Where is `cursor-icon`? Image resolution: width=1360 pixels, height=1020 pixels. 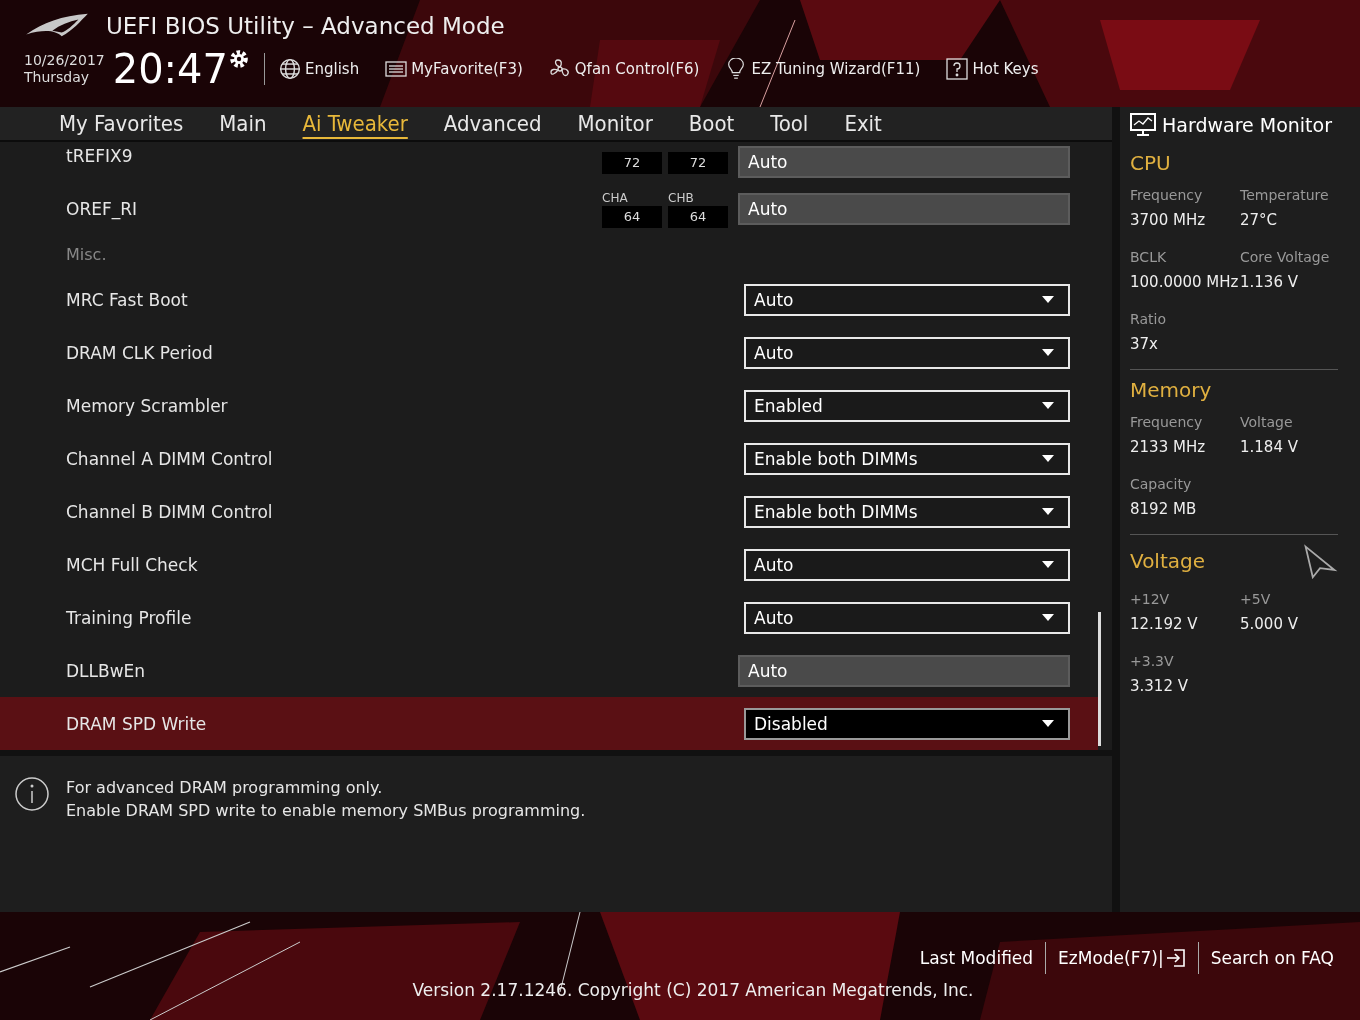 cursor-icon is located at coordinates (1320, 561).